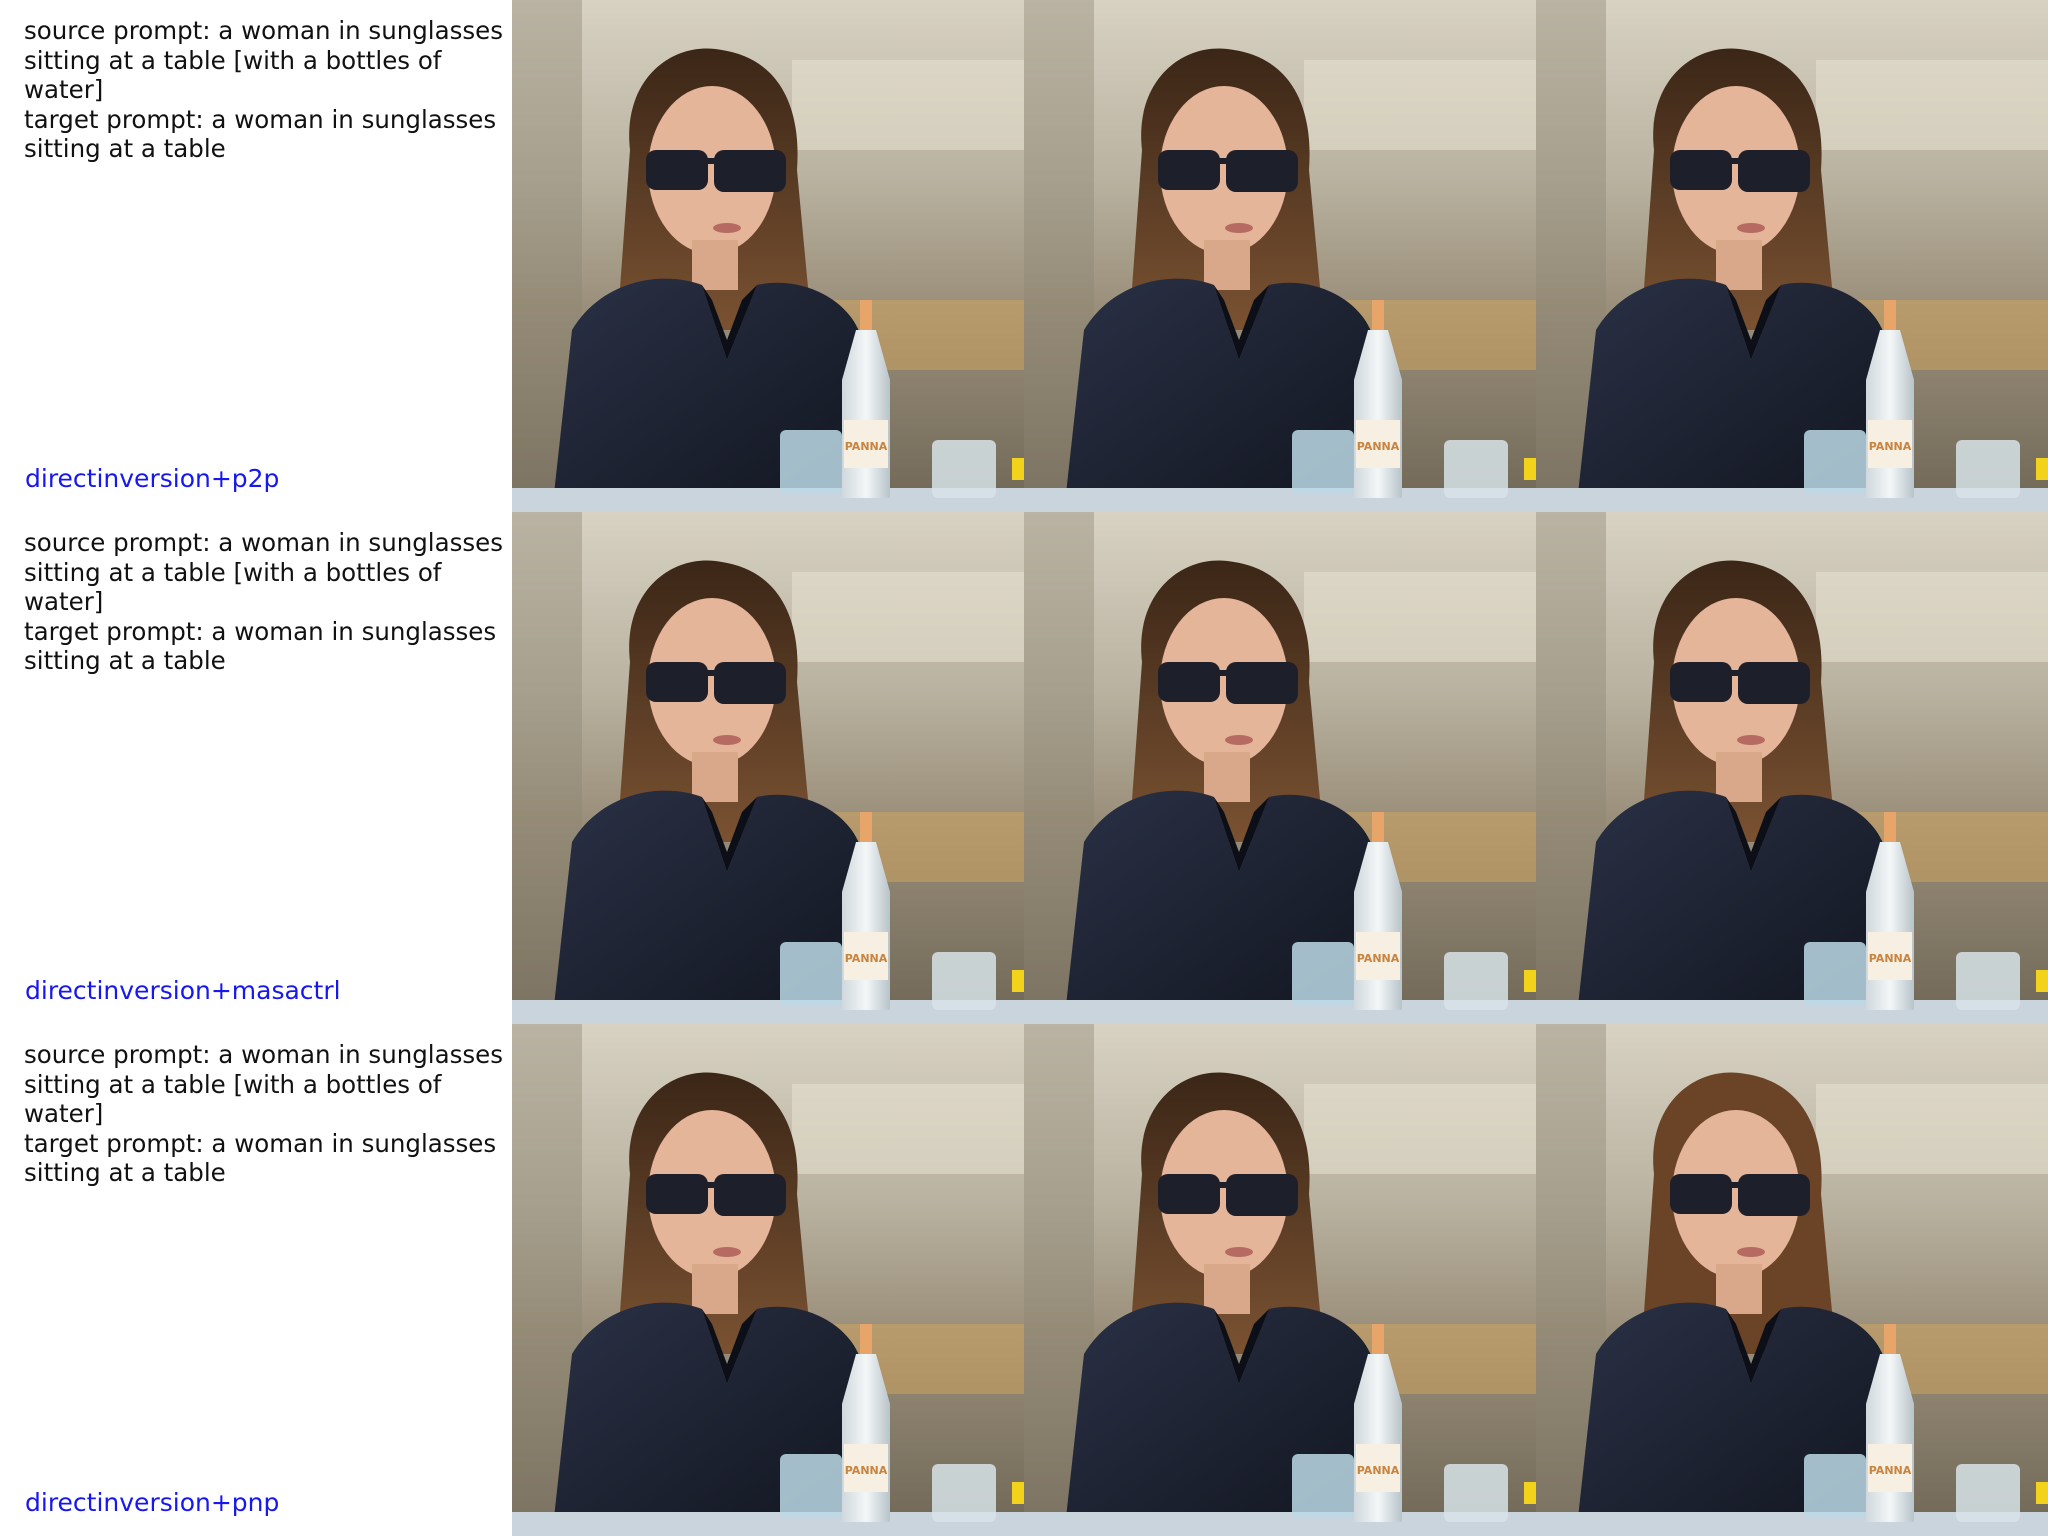 The width and height of the screenshot is (2048, 1536). What do you see at coordinates (152, 478) in the screenshot?
I see `method-label: directinversion+p2p` at bounding box center [152, 478].